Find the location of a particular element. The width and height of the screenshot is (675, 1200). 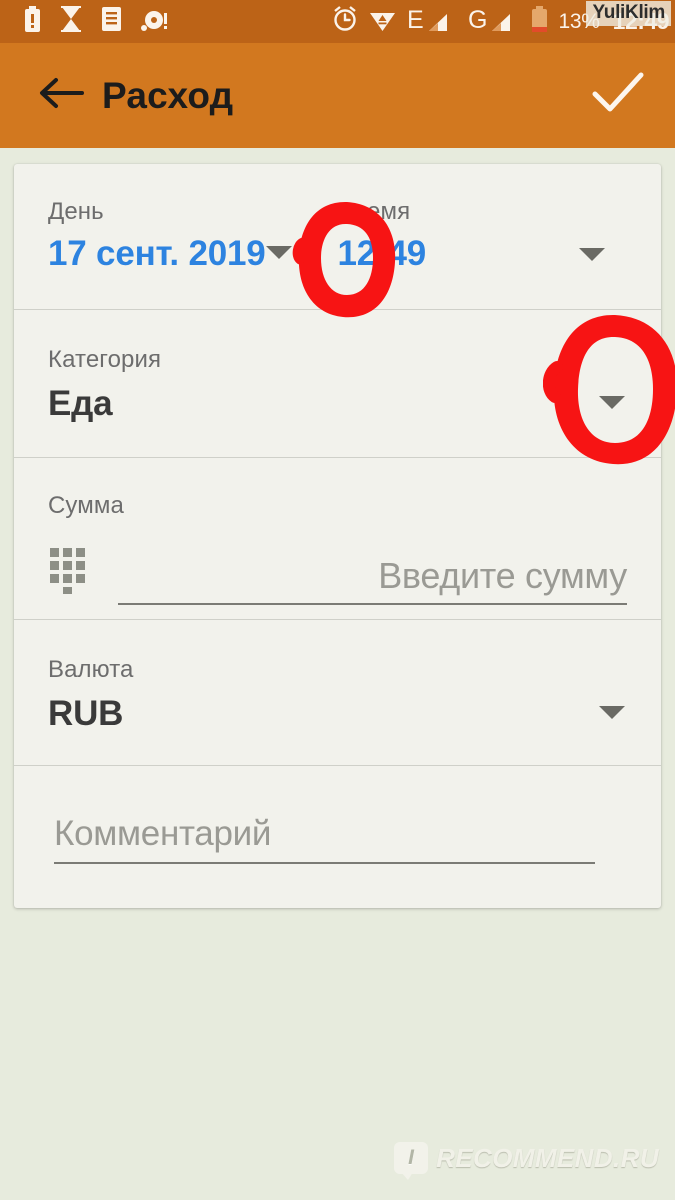

category-field: Категория Еда is located at coordinates (337, 384).